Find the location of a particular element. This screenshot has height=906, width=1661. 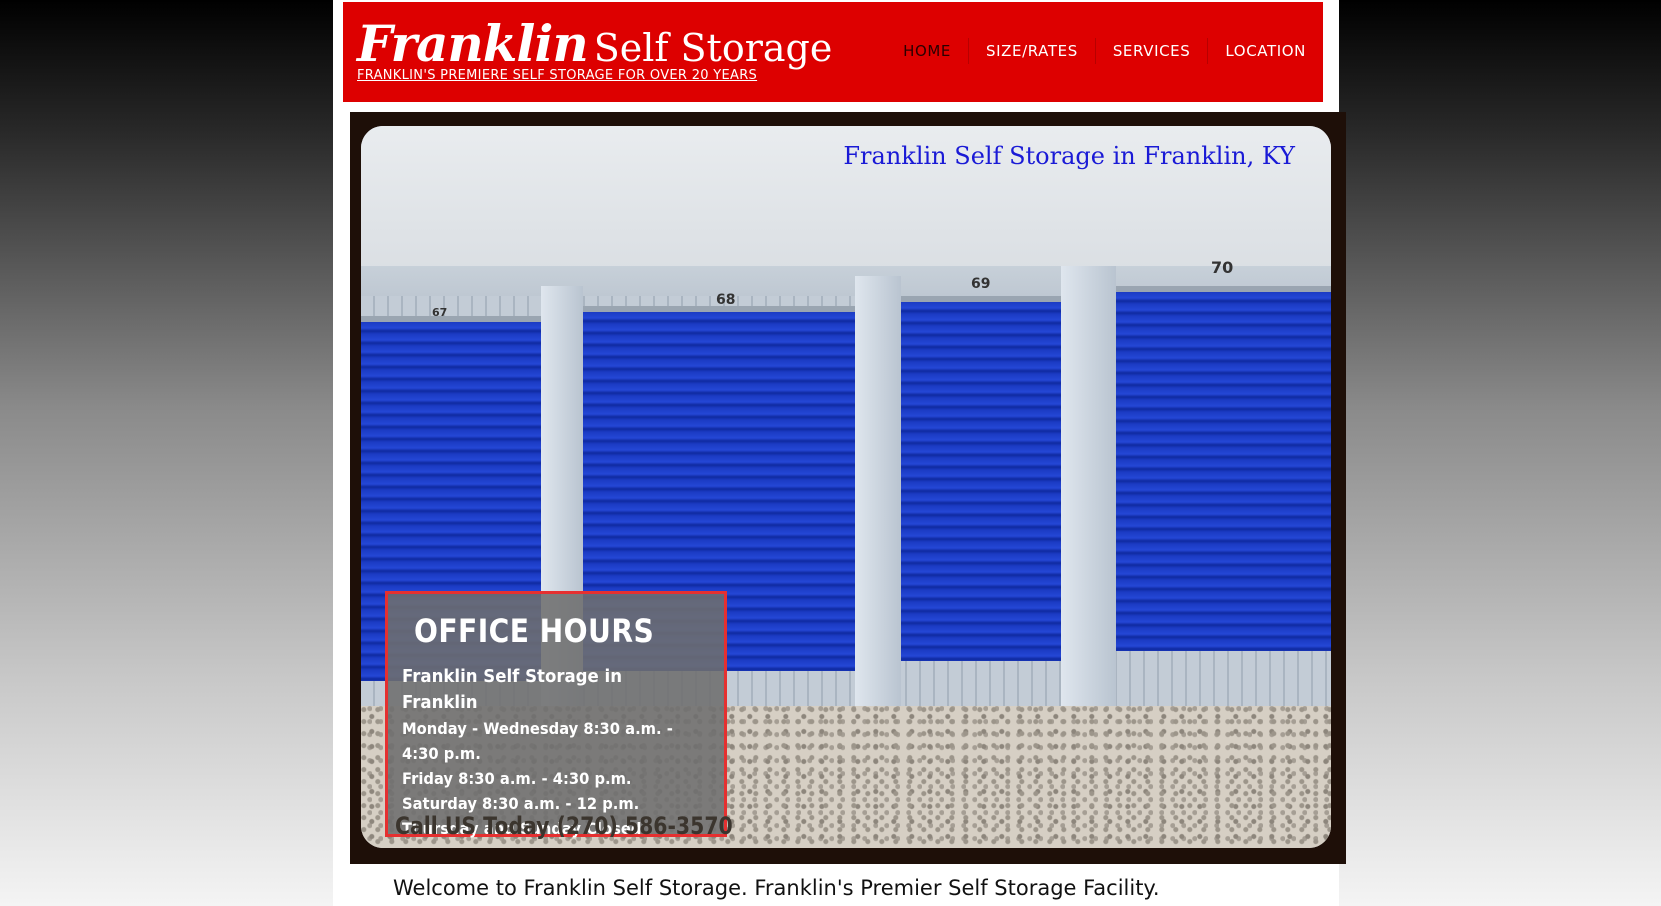

site-logo: Franklin Self Storage is located at coordinates (594, 43).